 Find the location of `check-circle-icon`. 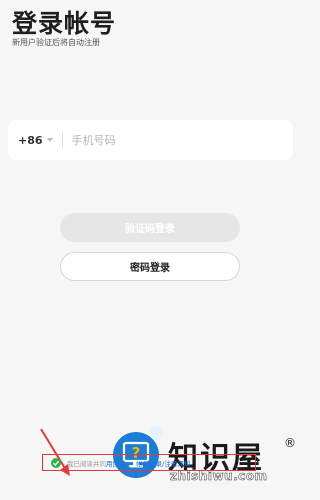

check-circle-icon is located at coordinates (56, 462).